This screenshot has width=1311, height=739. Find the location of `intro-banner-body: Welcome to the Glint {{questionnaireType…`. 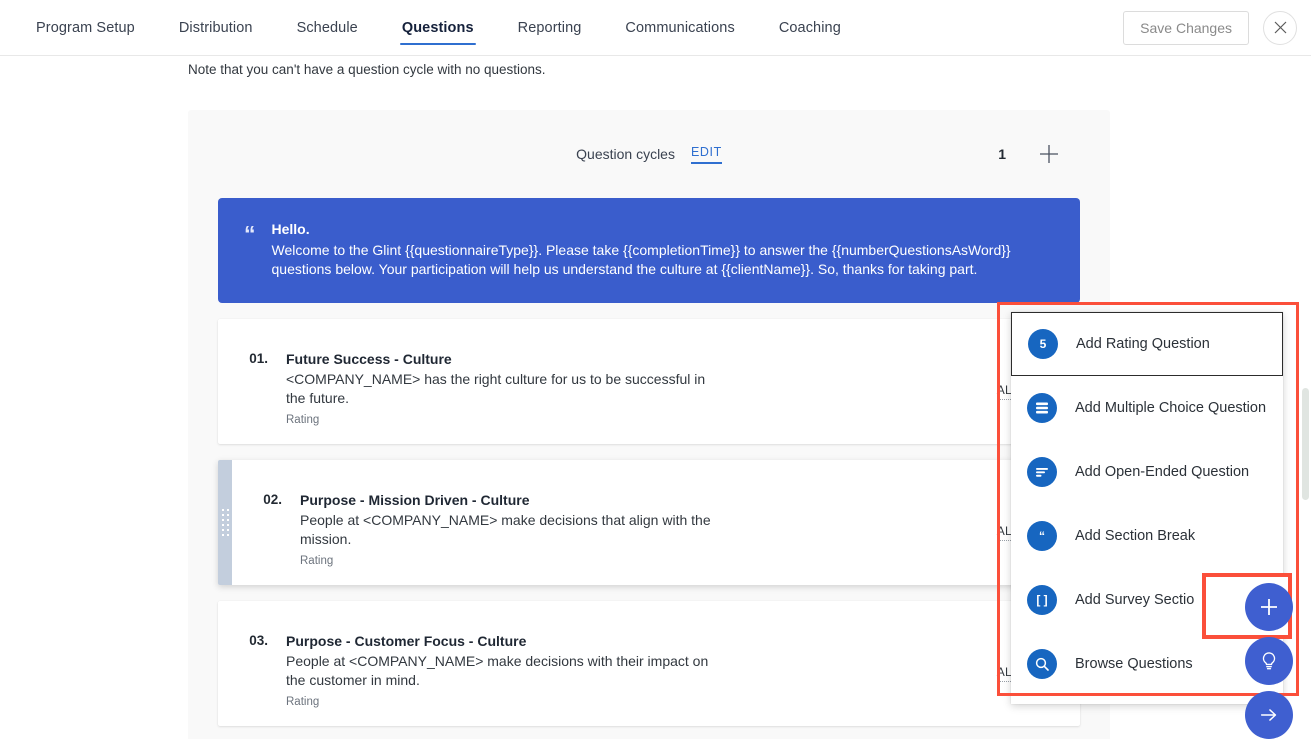

intro-banner-body: Welcome to the Glint {{questionnaireType… is located at coordinates (641, 259).